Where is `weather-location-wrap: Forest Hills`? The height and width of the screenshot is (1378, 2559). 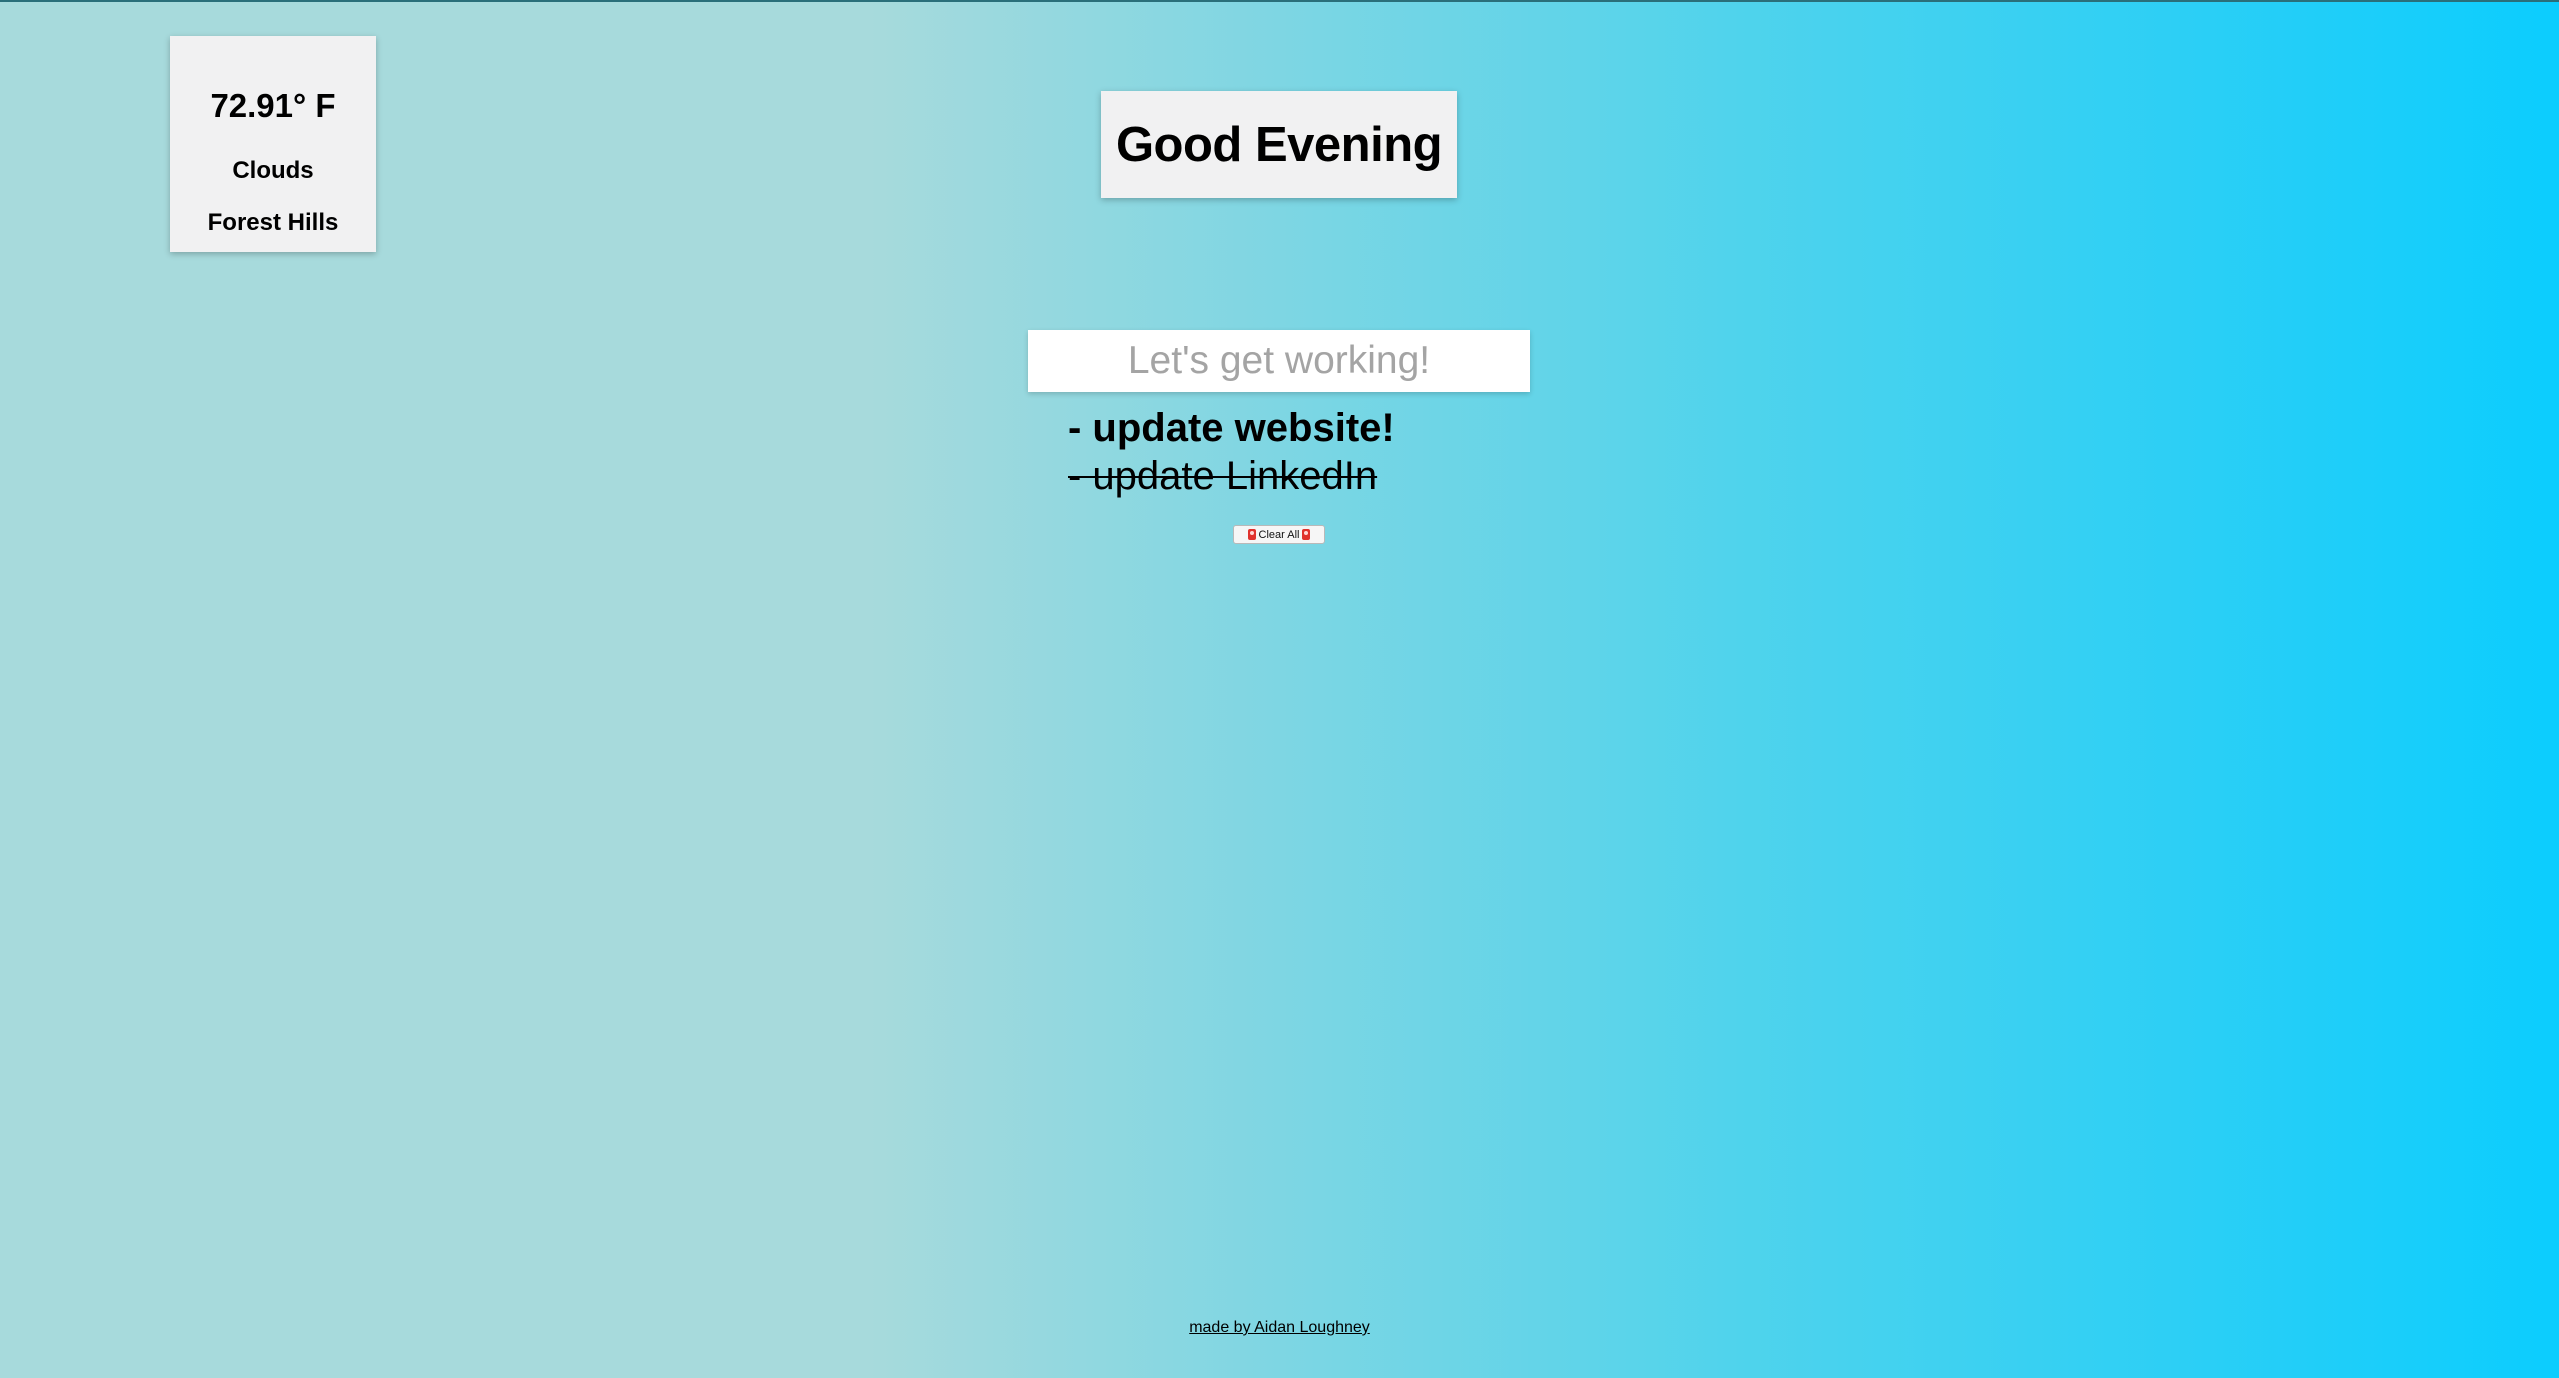 weather-location-wrap: Forest Hills is located at coordinates (273, 230).